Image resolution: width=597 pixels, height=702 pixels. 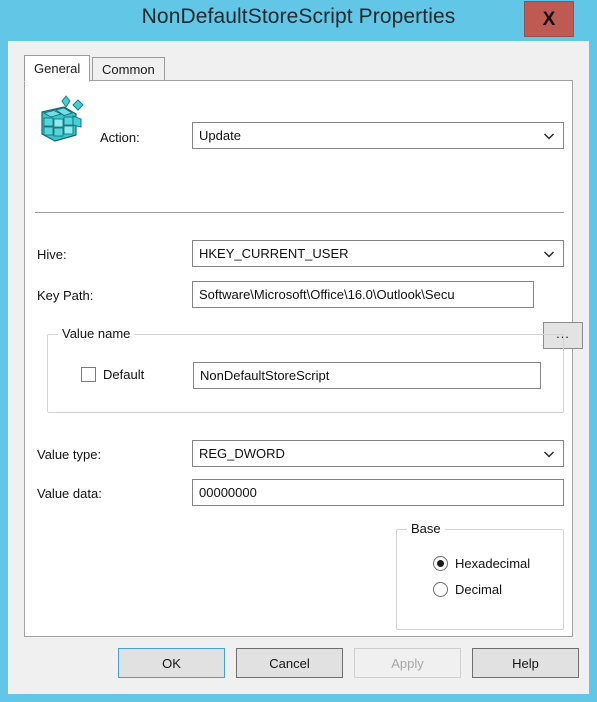 I want to click on hive-combobox: HKEY_CURRENT_USER, so click(x=378, y=253).